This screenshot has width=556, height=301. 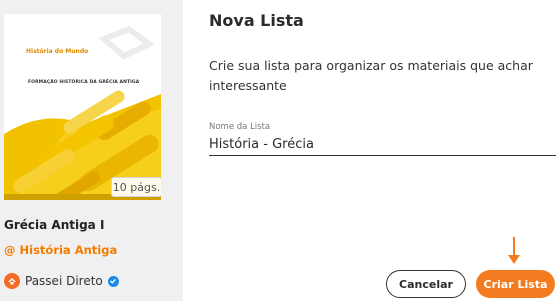 What do you see at coordinates (12, 281) in the screenshot?
I see `passei-direto-logo-icon` at bounding box center [12, 281].